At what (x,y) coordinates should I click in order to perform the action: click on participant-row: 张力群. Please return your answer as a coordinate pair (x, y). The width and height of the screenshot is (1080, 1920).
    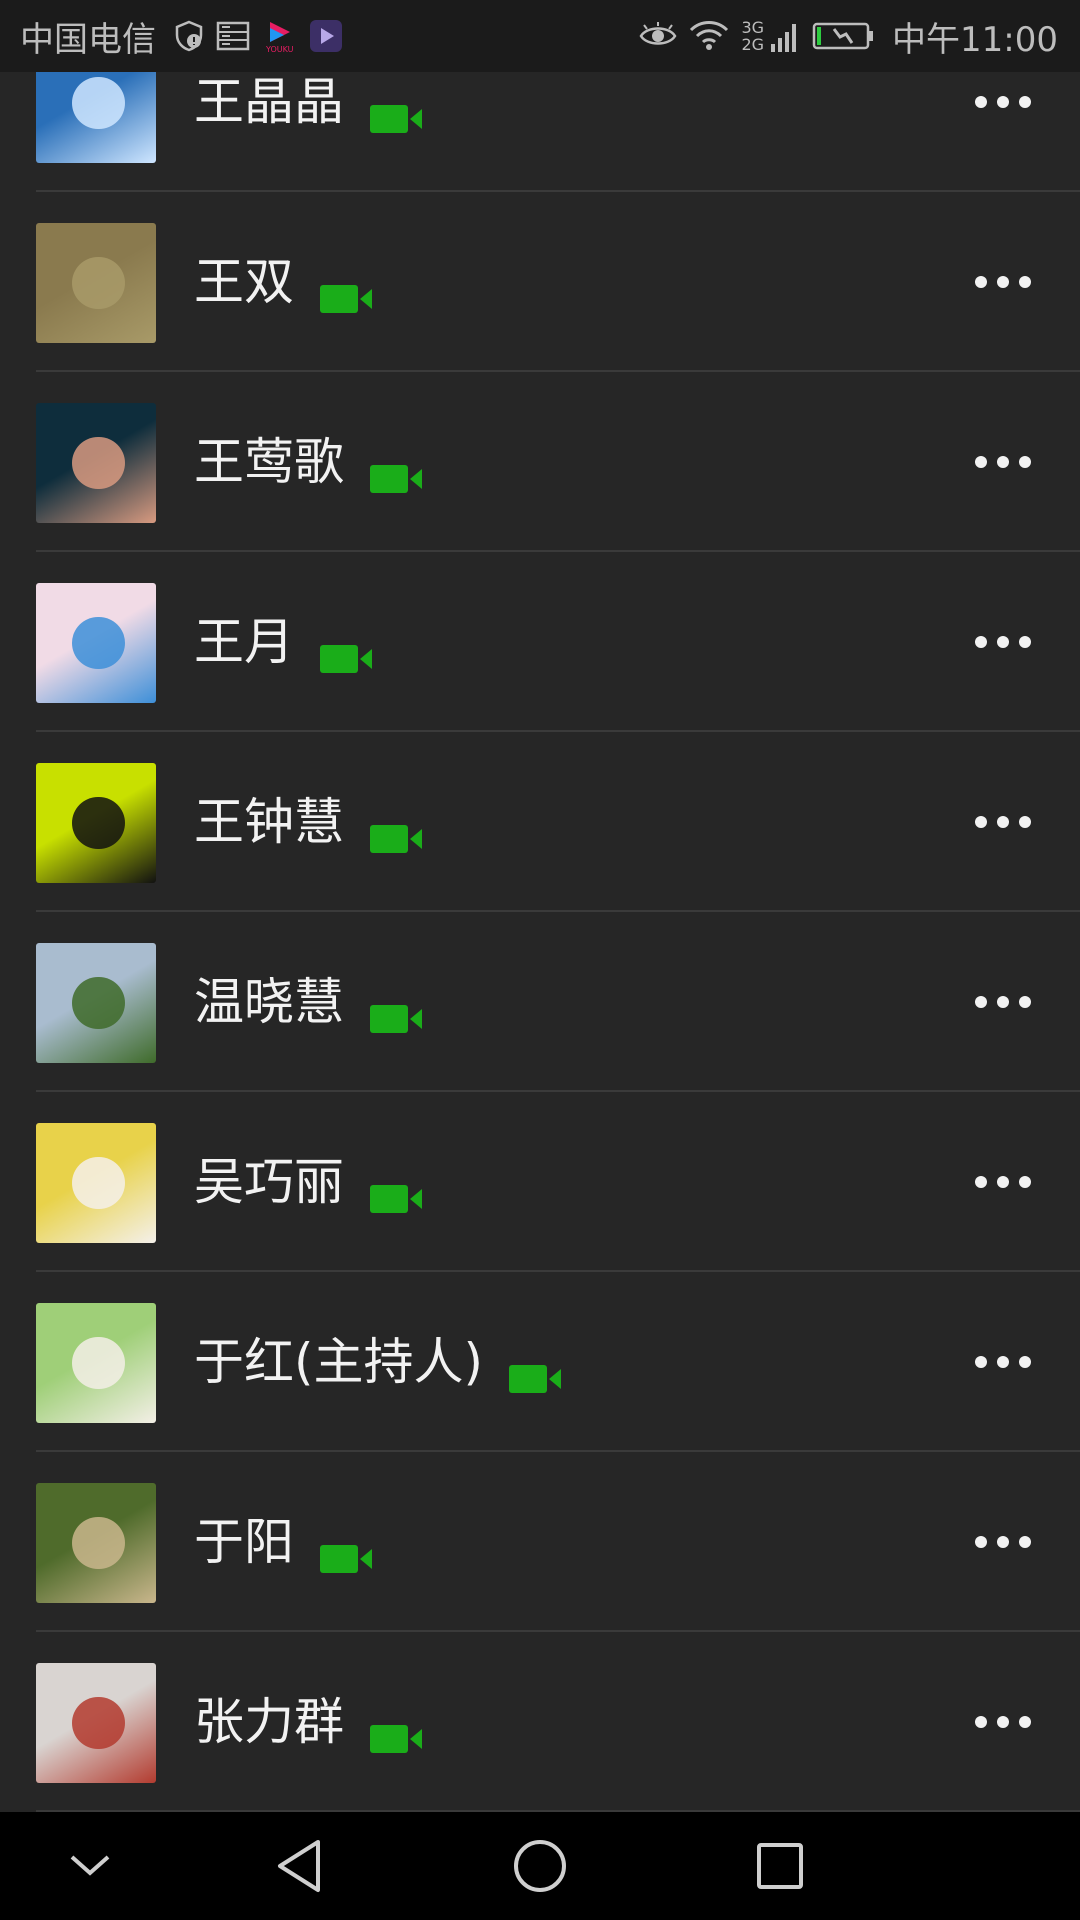
    Looking at the image, I should click on (540, 1722).